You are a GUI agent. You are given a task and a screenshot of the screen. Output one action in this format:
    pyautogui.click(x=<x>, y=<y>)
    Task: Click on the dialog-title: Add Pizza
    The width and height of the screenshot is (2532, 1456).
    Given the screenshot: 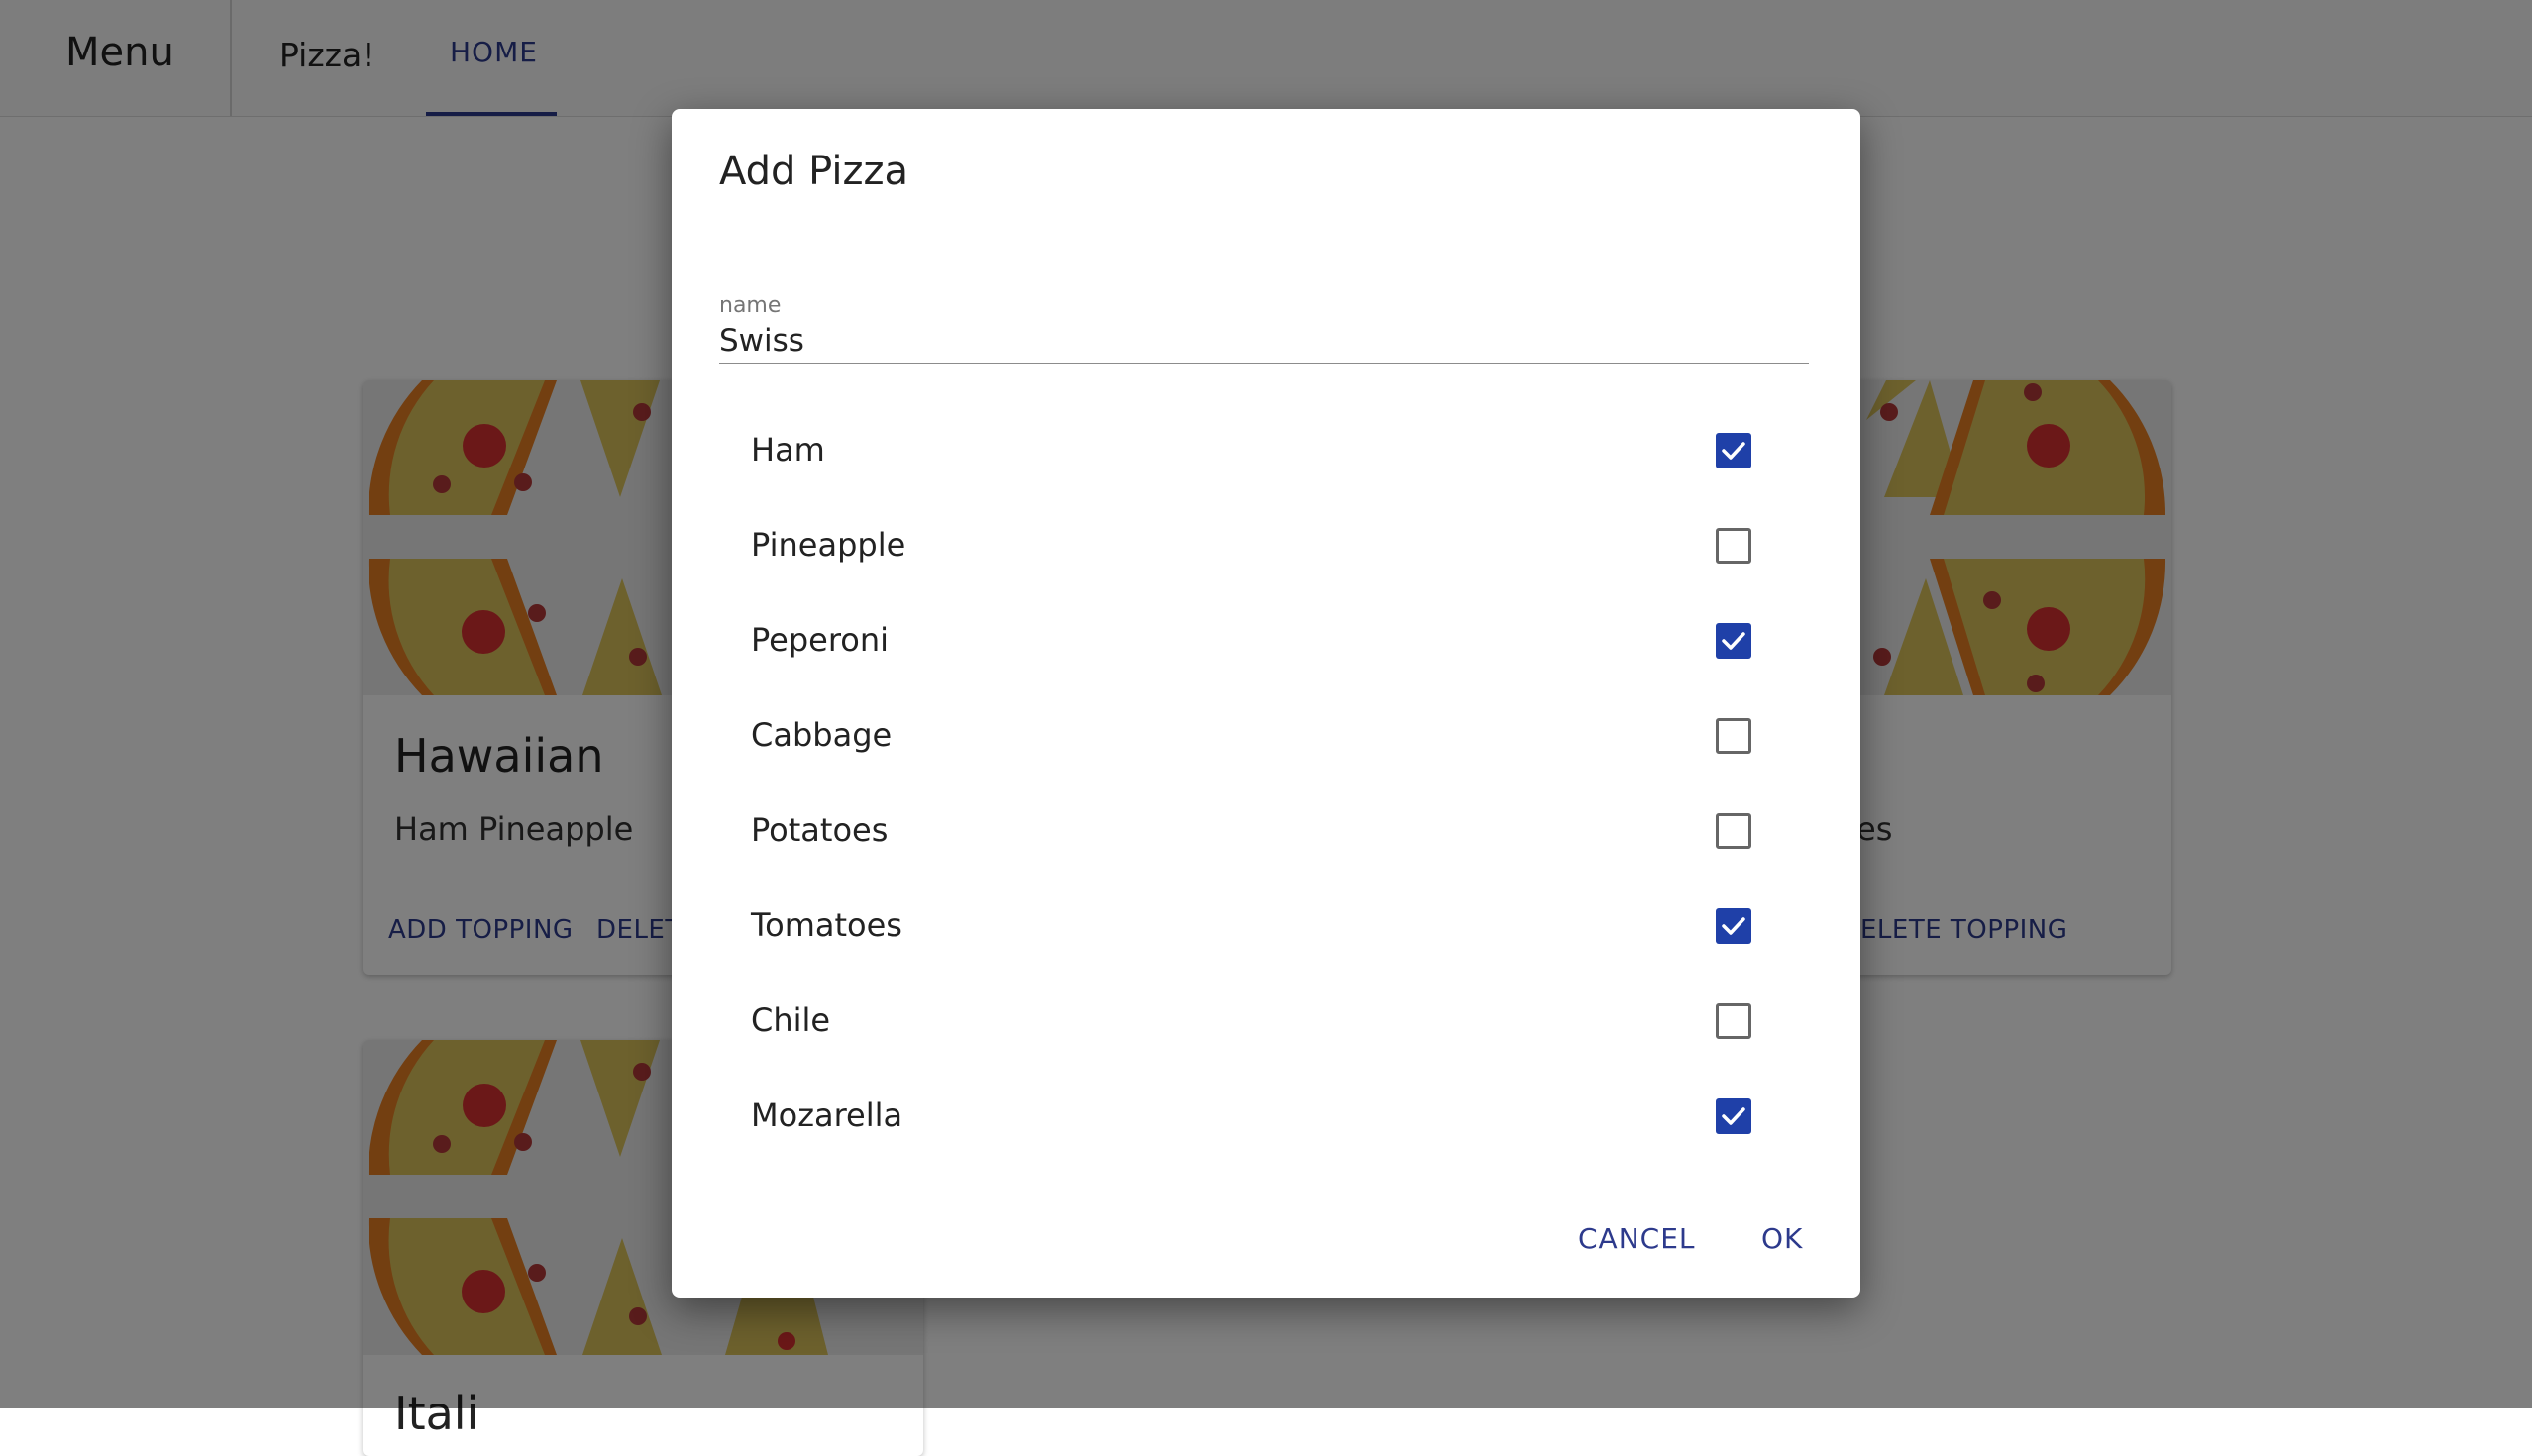 What is the action you would take?
    pyautogui.click(x=814, y=171)
    